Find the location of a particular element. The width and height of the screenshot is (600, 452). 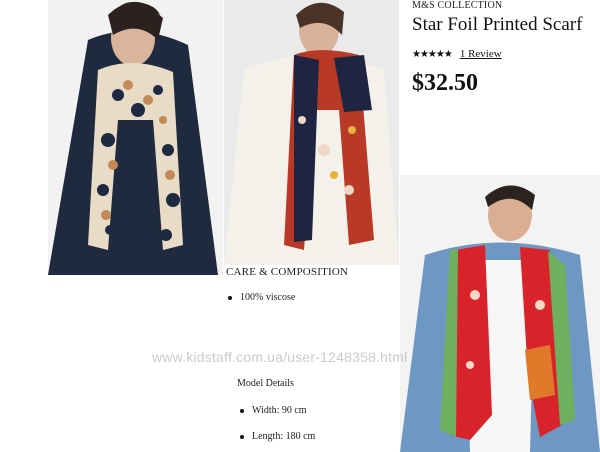

model-width: Width: 90 cm is located at coordinates (273, 410).